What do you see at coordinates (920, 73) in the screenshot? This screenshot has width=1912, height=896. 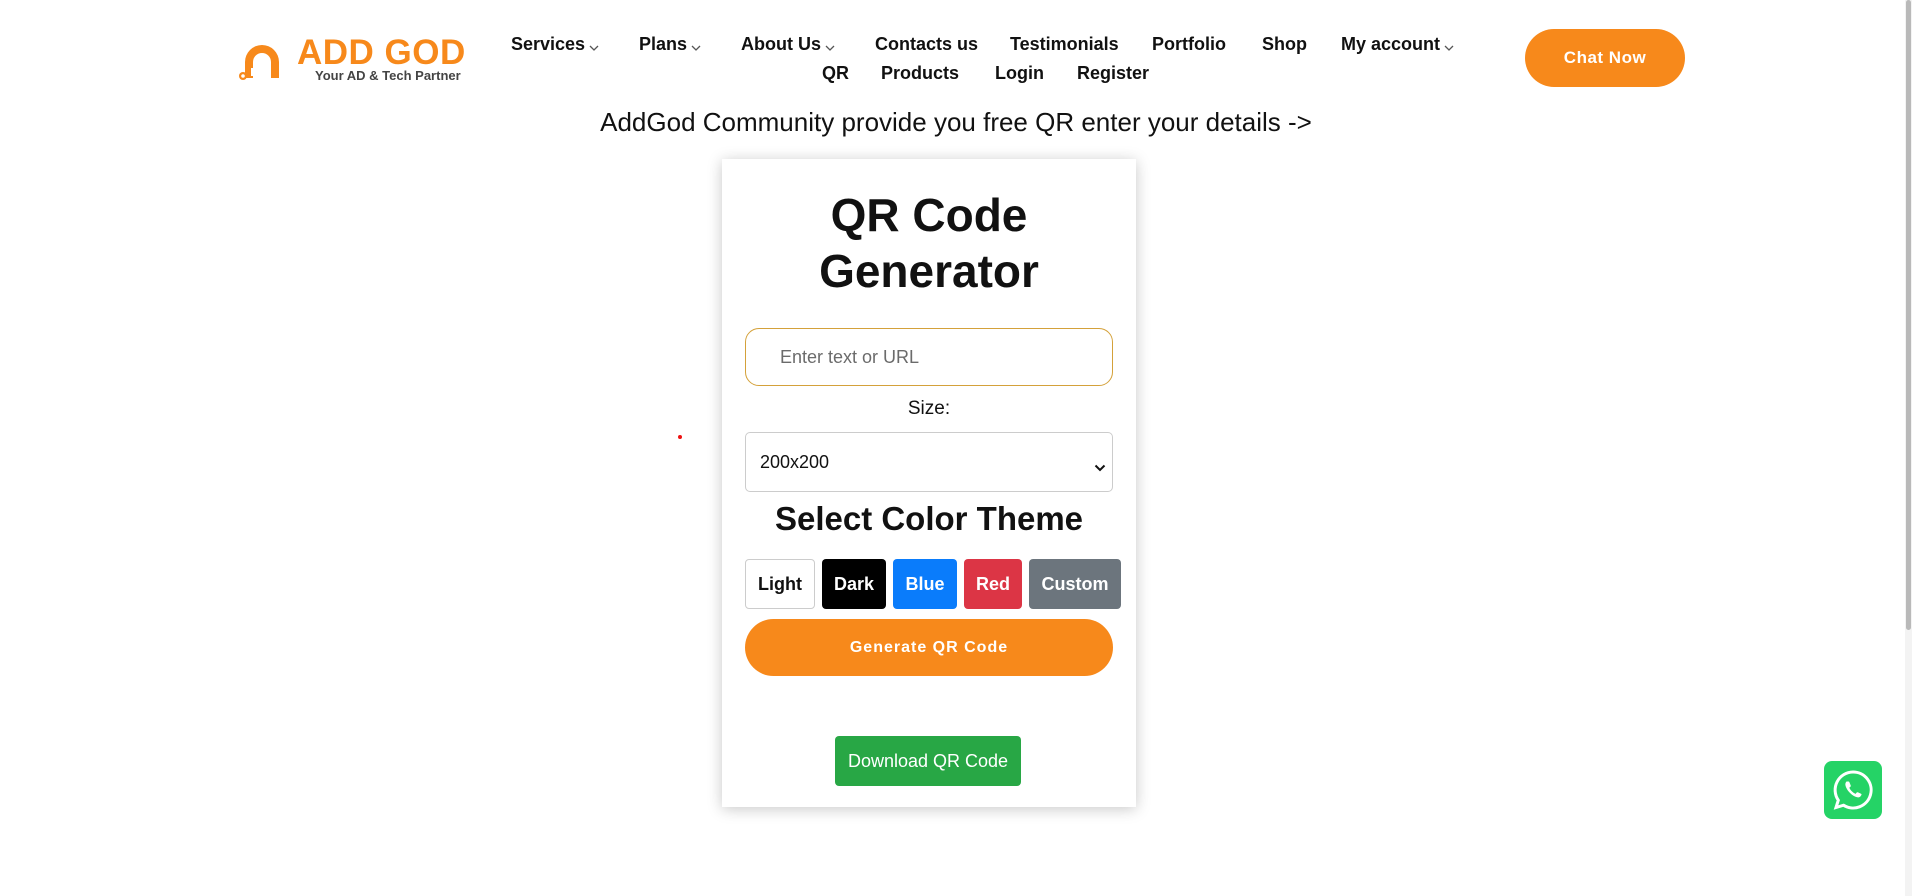 I see `nav-products: Products` at bounding box center [920, 73].